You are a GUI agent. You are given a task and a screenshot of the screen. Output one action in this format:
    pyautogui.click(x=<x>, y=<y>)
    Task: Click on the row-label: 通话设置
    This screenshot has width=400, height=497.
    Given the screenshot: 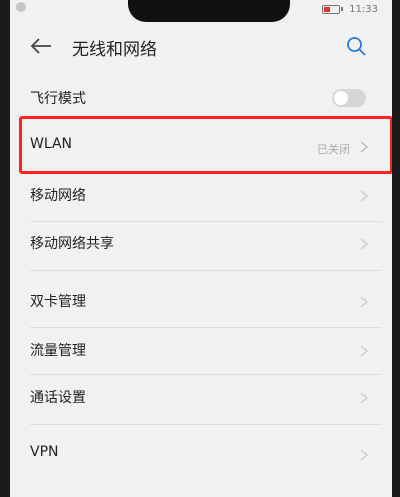 What is the action you would take?
    pyautogui.click(x=58, y=398)
    